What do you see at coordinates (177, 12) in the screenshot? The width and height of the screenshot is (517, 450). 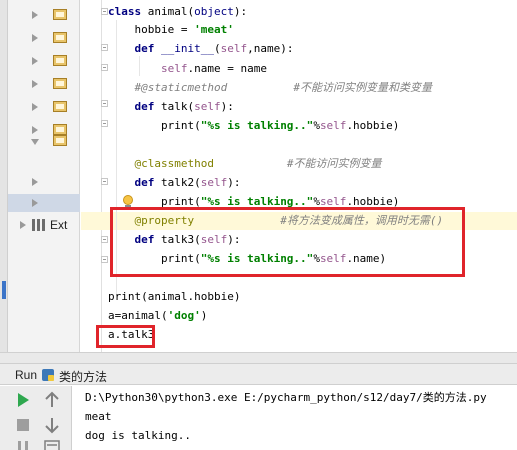 I see `code-line: class animal(object):` at bounding box center [177, 12].